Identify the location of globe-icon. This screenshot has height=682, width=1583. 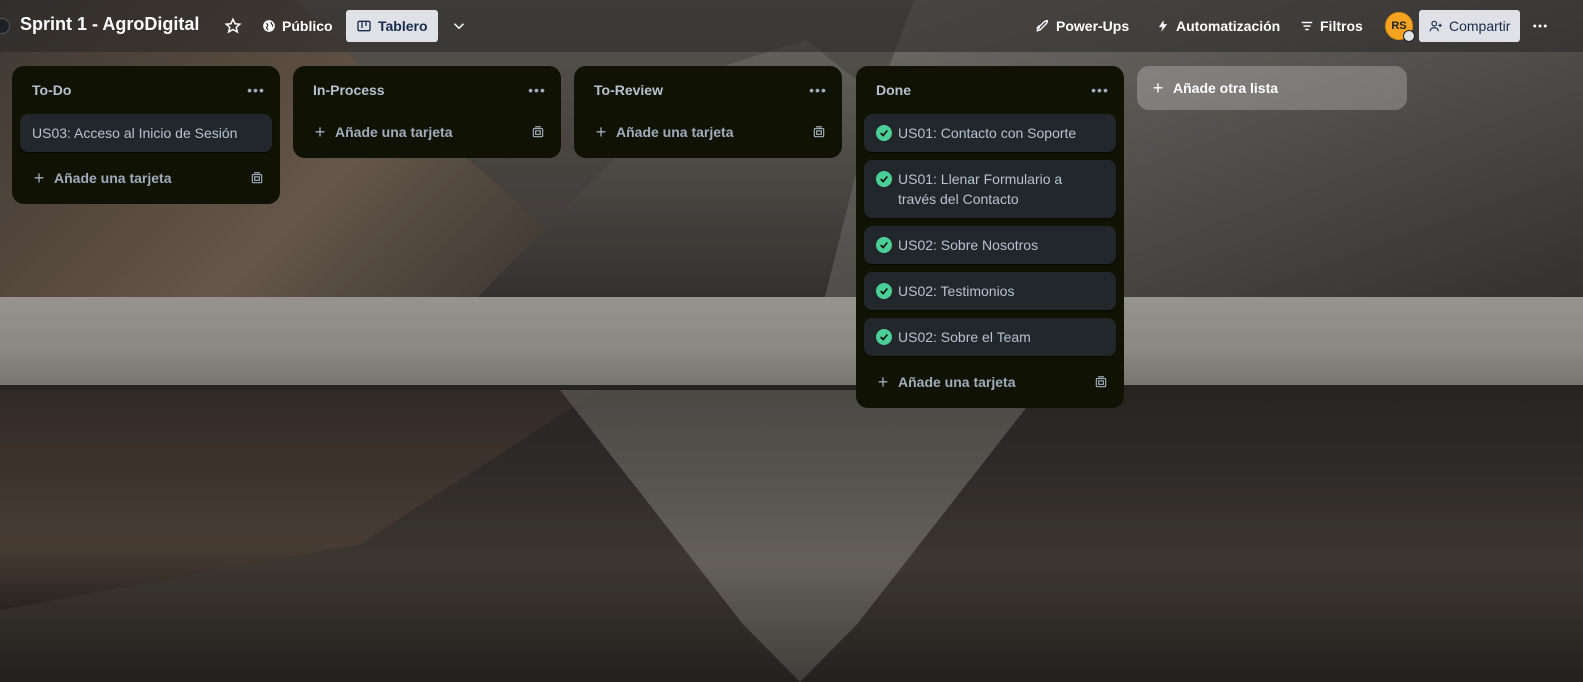
(269, 26).